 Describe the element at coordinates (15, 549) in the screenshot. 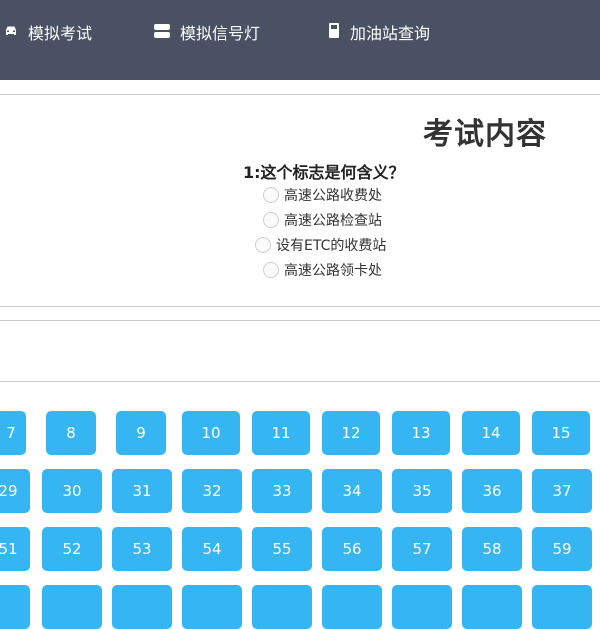

I see `question-number-button: 51` at that location.